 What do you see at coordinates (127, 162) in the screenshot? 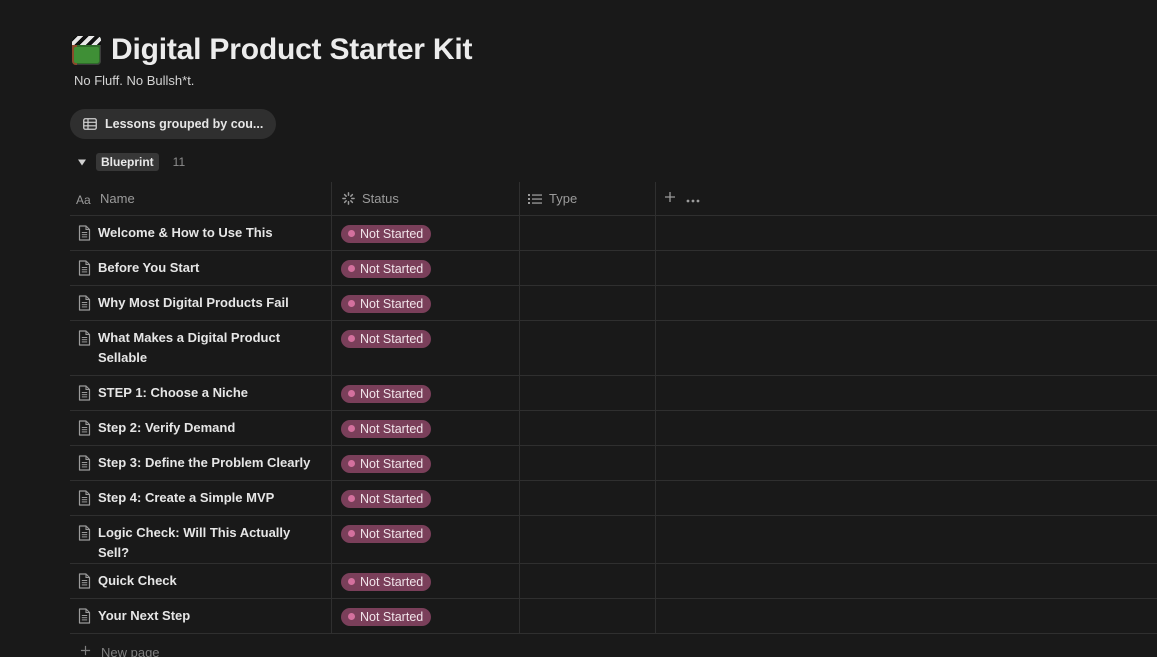
I see `group-label: Blueprint` at bounding box center [127, 162].